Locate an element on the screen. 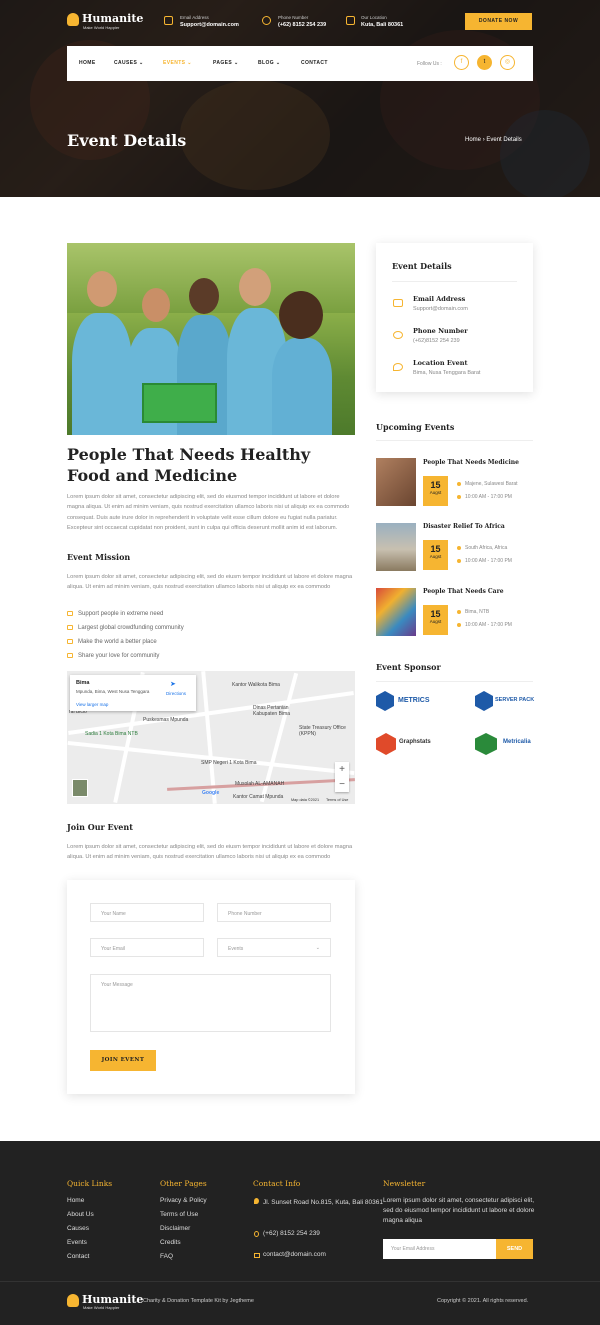  metricalia-logo is located at coordinates (486, 744).